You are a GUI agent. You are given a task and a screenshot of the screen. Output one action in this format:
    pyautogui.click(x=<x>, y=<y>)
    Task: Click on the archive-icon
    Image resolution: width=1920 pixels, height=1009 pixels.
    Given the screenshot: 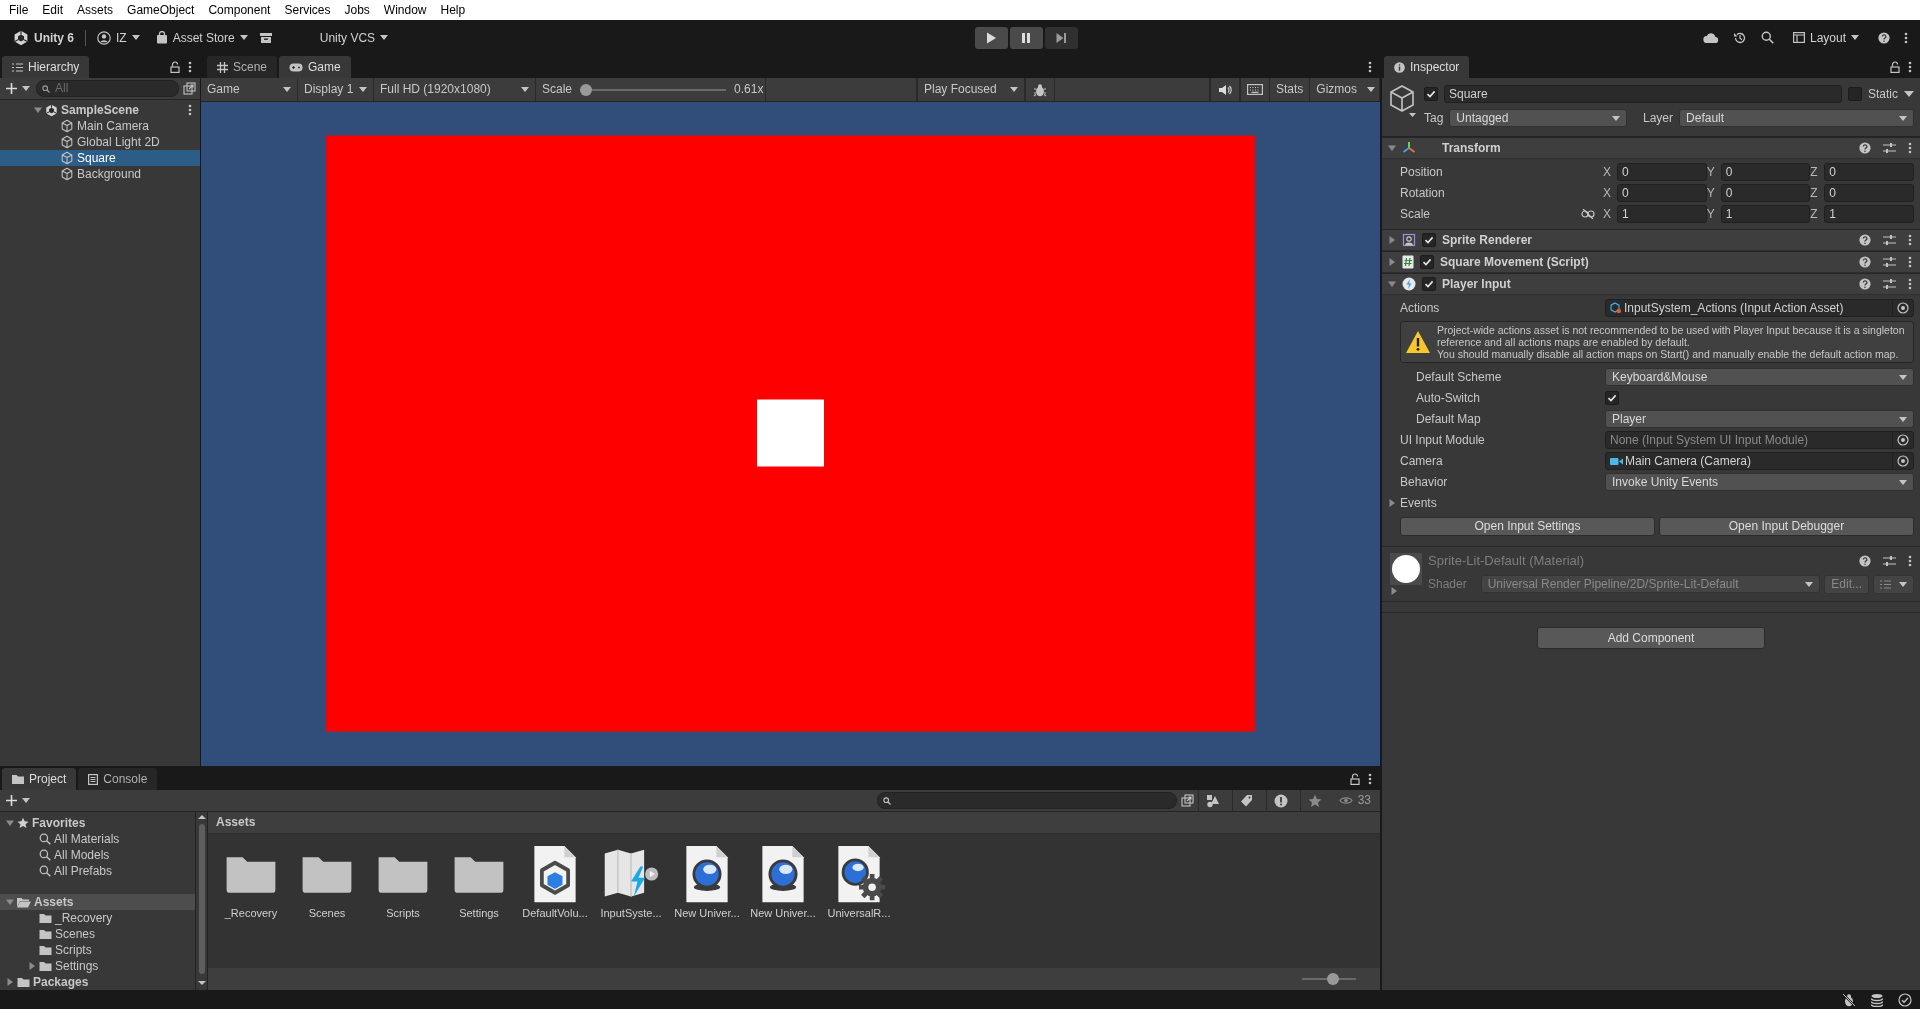 What is the action you would take?
    pyautogui.click(x=265, y=38)
    